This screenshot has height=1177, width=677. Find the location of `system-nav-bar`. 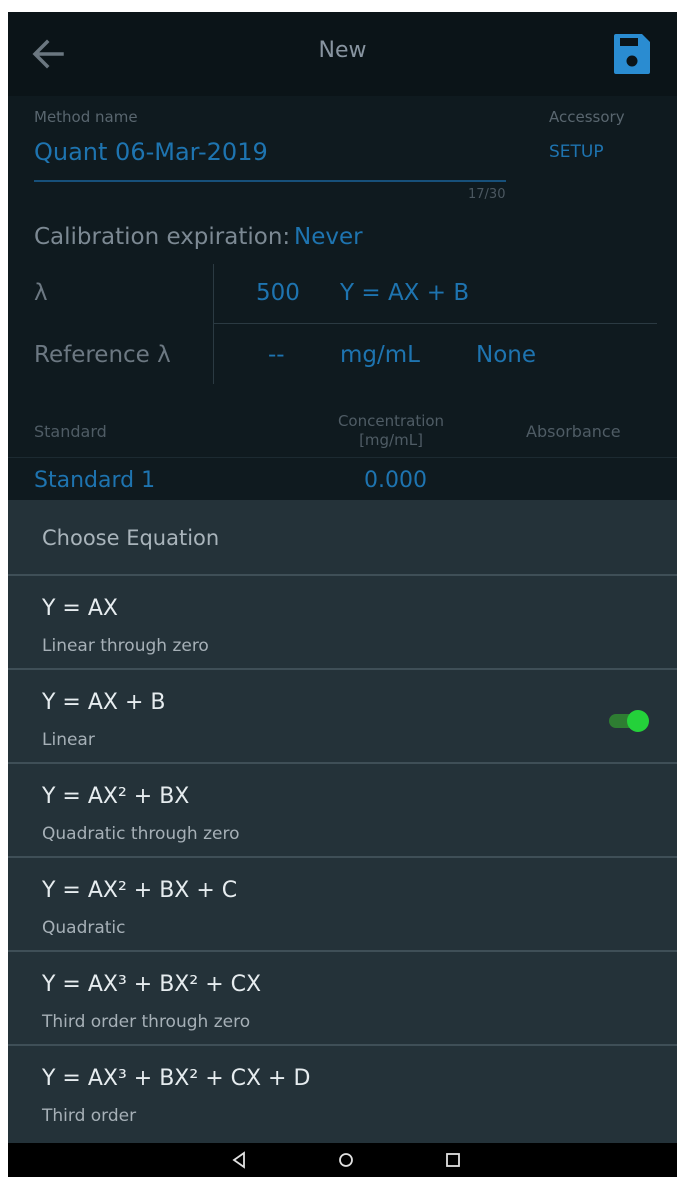

system-nav-bar is located at coordinates (342, 1160).